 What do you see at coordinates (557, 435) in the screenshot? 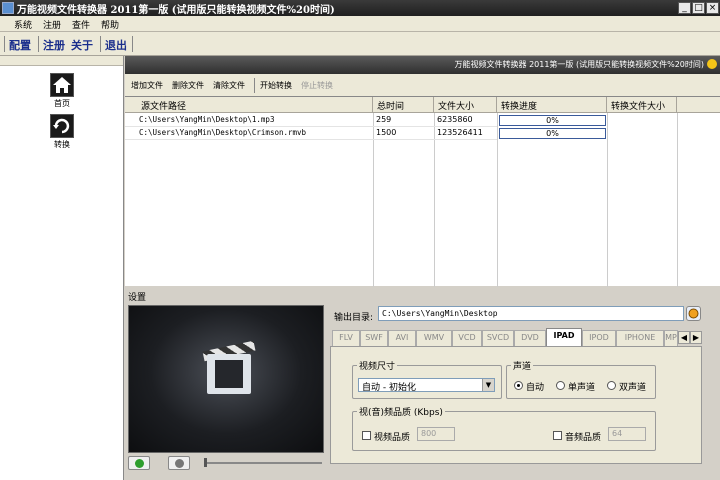
I see `audio-quality-checkbox` at bounding box center [557, 435].